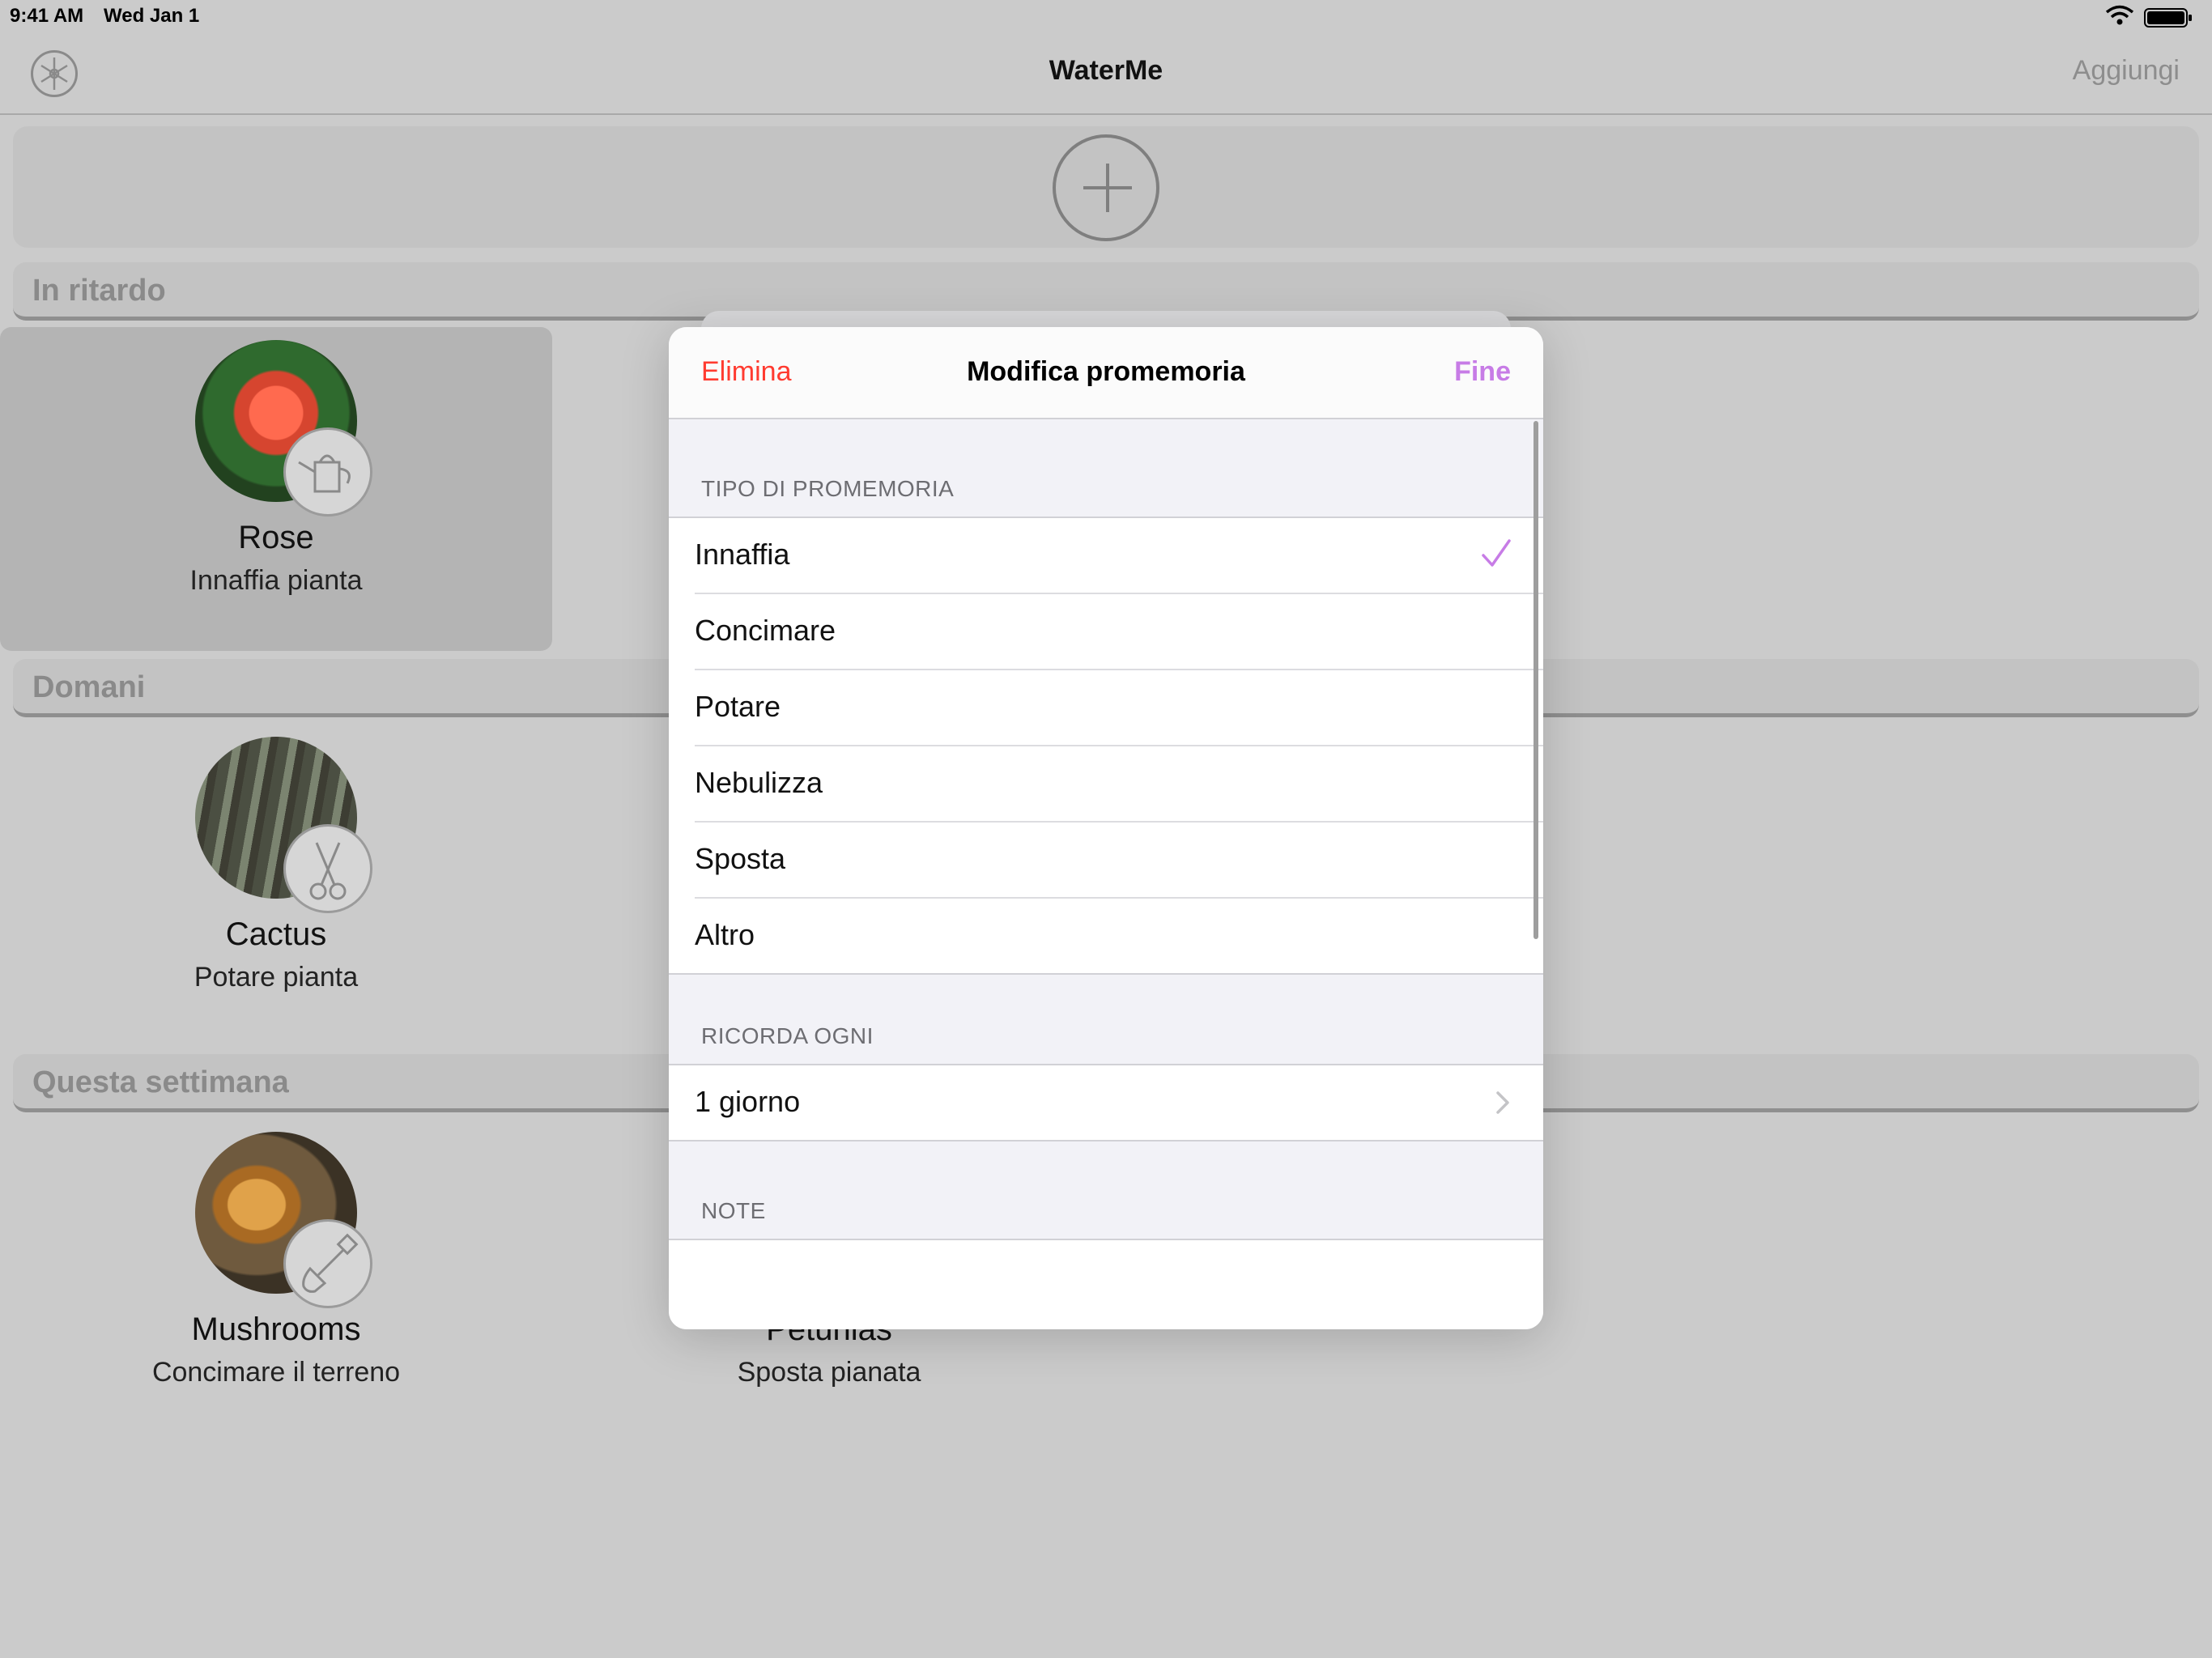 The width and height of the screenshot is (2212, 1658). Describe the element at coordinates (1119, 784) in the screenshot. I see `reminder-type-row: Nebulizza` at that location.